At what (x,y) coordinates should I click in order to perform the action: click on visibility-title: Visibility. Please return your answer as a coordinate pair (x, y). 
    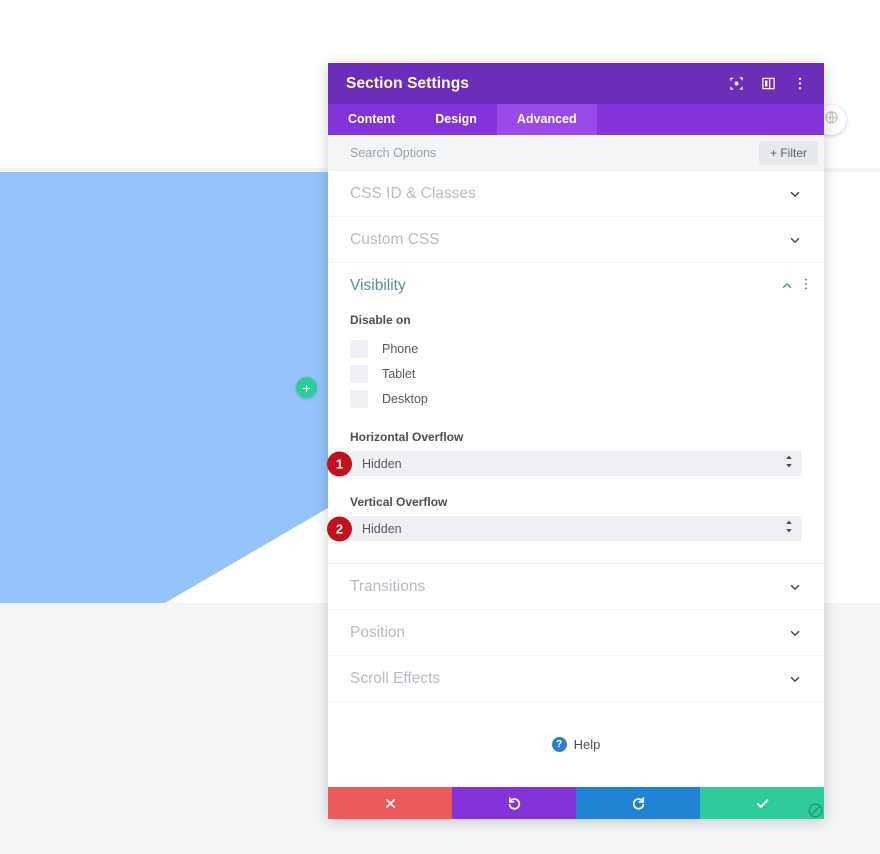
    Looking at the image, I should click on (378, 285).